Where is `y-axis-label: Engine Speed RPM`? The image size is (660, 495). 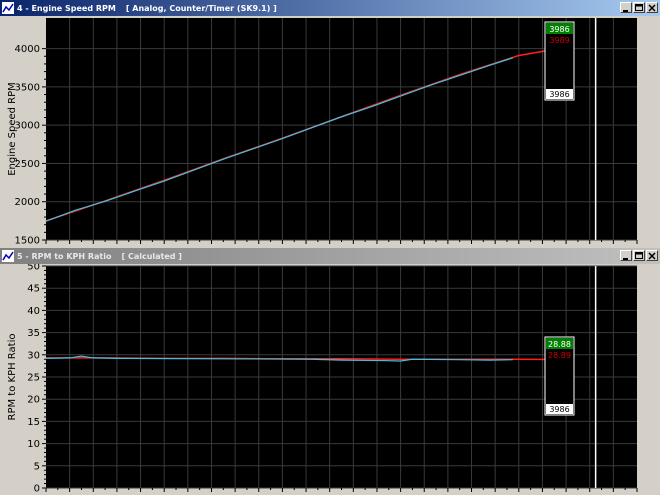 y-axis-label: Engine Speed RPM is located at coordinates (12, 129).